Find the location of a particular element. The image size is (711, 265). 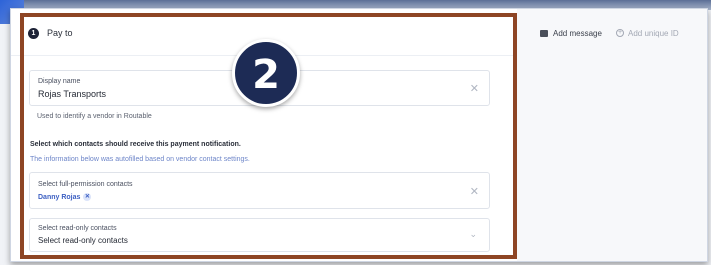

message-icon is located at coordinates (544, 33).